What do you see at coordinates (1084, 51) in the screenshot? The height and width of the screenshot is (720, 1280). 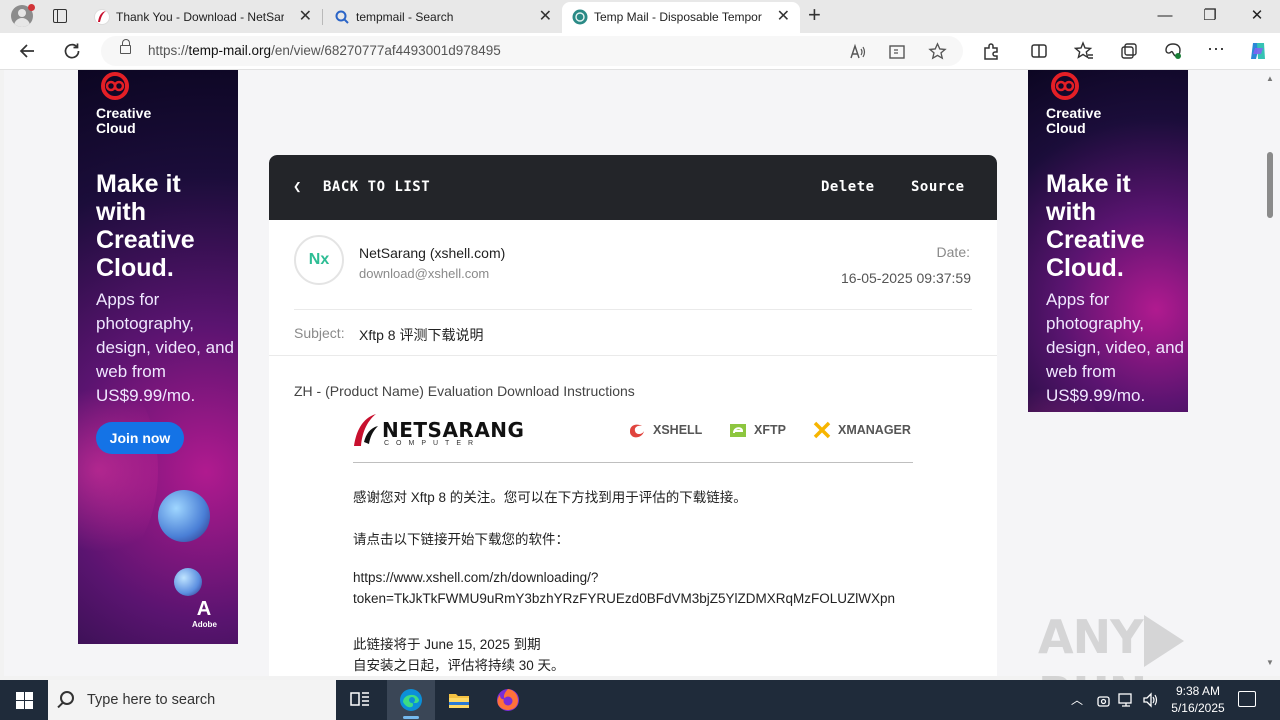 I see `favorites-icon` at bounding box center [1084, 51].